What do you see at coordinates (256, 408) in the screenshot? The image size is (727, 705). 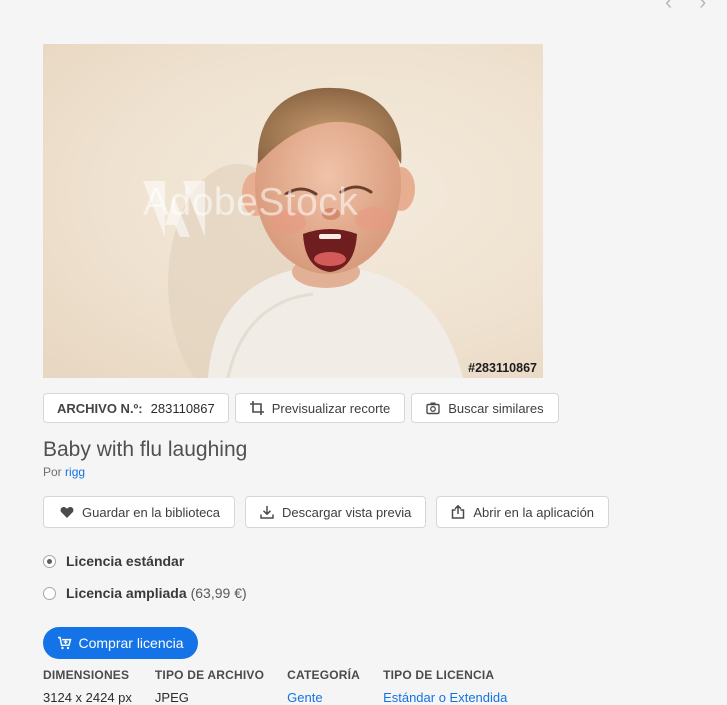 I see `crop-icon` at bounding box center [256, 408].